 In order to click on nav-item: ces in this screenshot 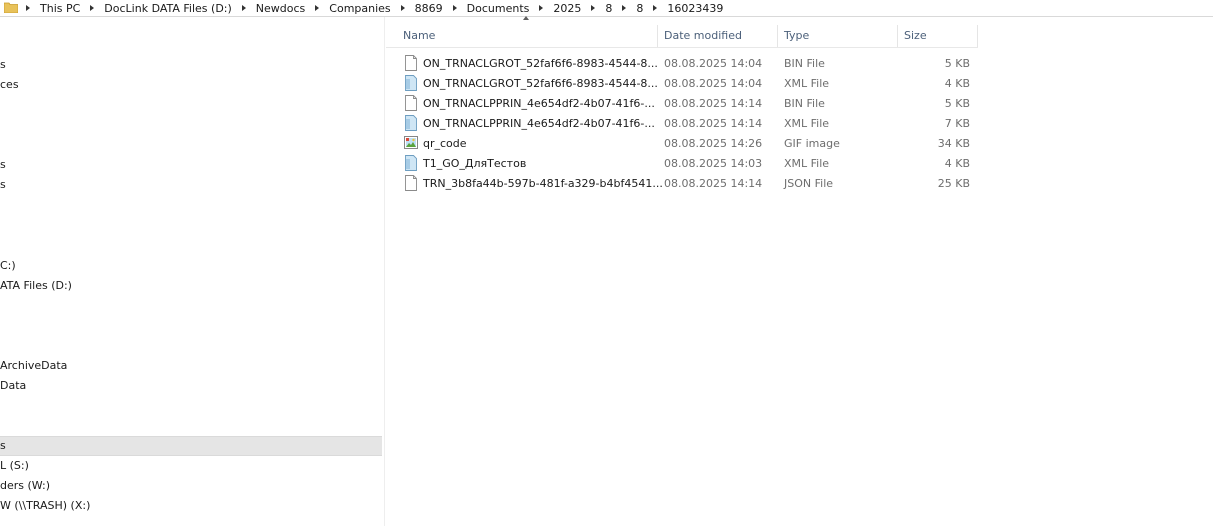, I will do `click(191, 85)`.